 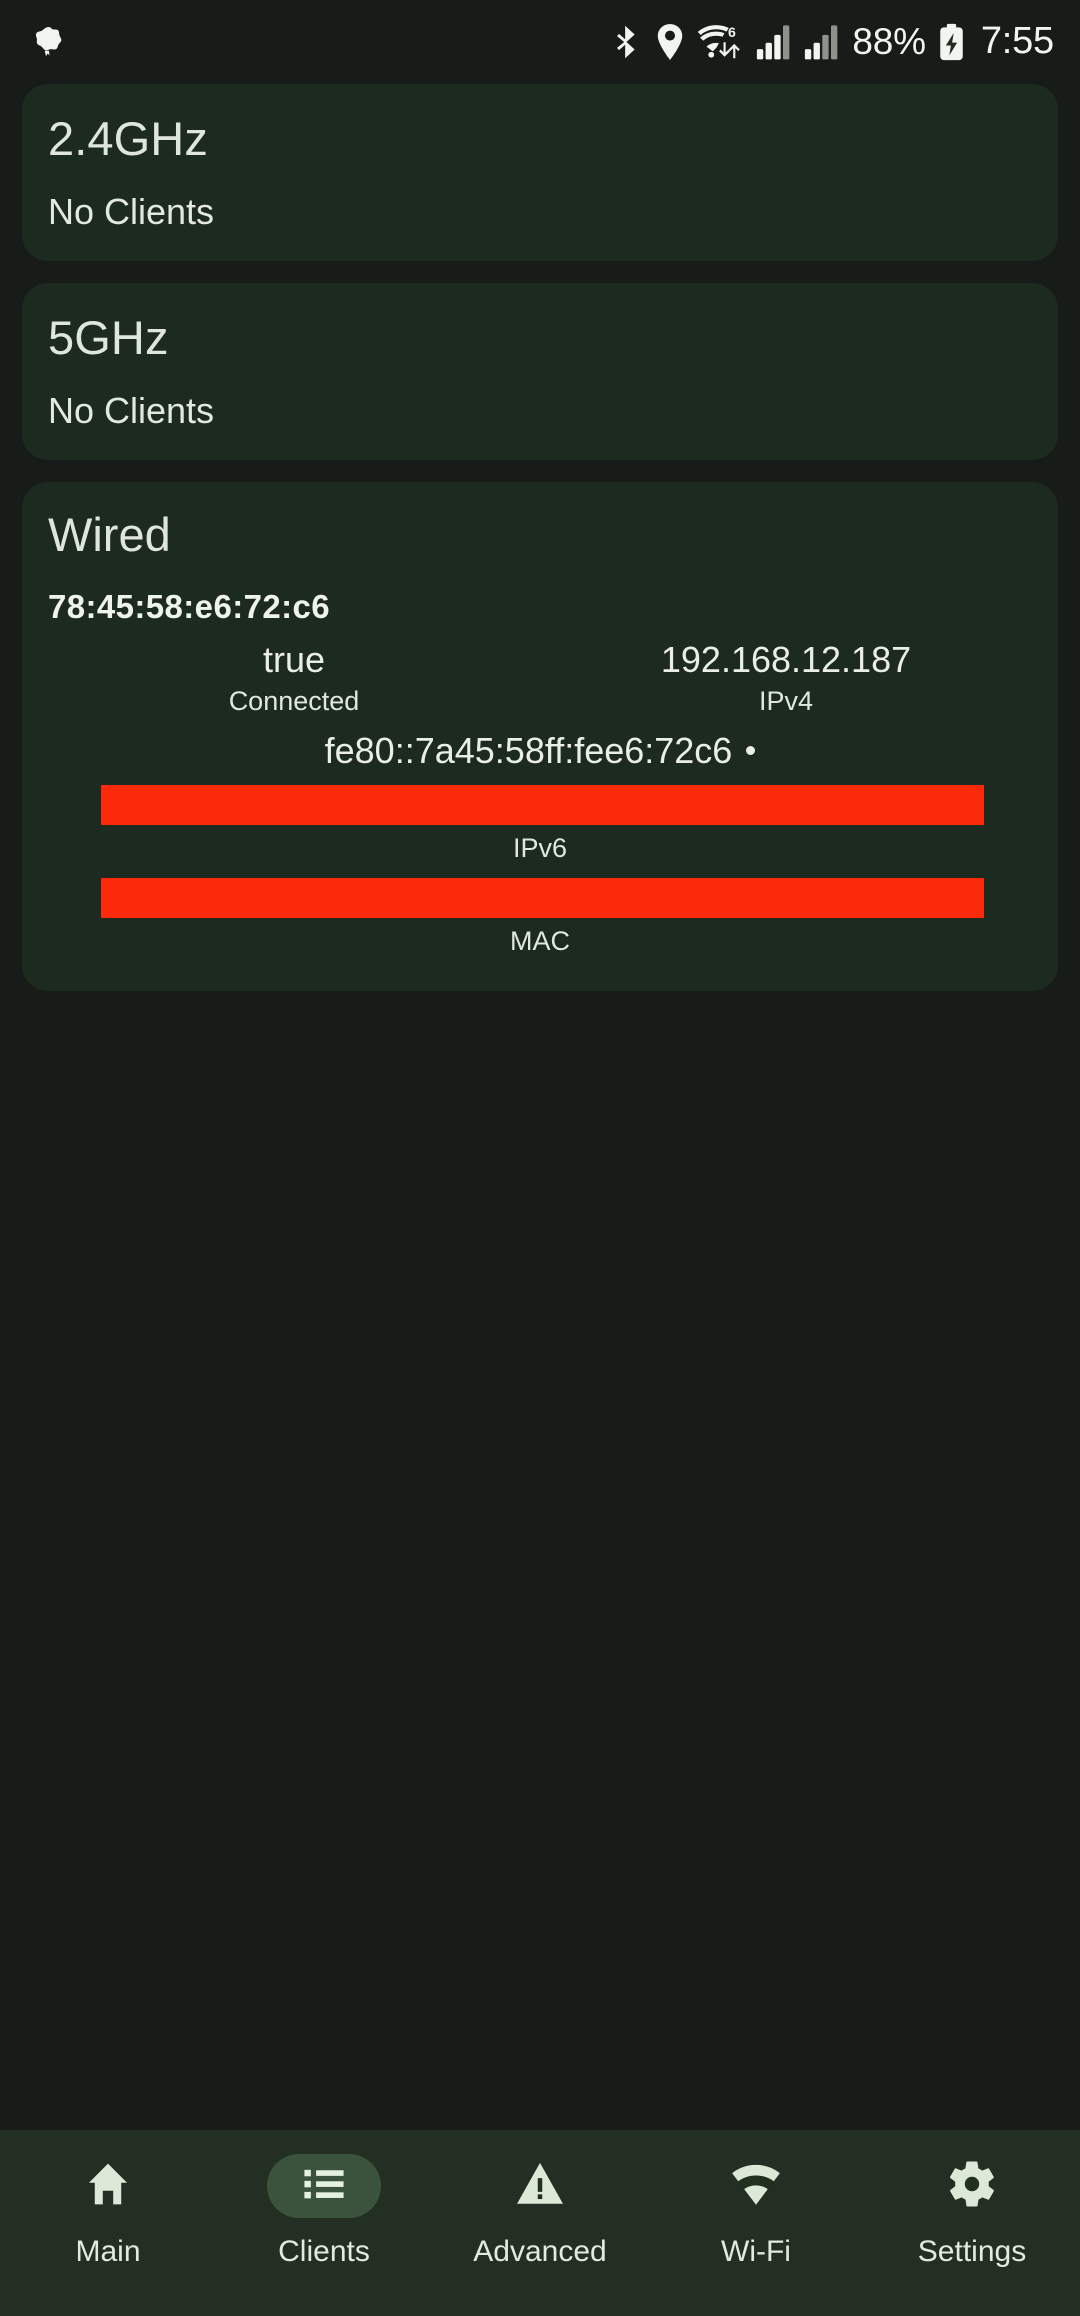 I want to click on battery-percent-label: 88%, so click(x=889, y=41).